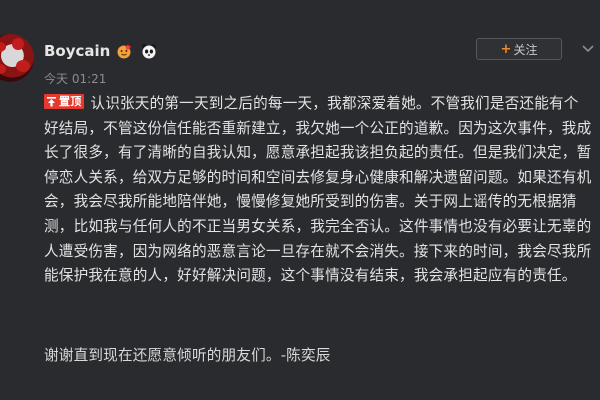 The height and width of the screenshot is (400, 600). Describe the element at coordinates (187, 355) in the screenshot. I see `post-sign-off: 谢谢直到现在还愿意倾听的朋友们。-陈奕辰` at that location.